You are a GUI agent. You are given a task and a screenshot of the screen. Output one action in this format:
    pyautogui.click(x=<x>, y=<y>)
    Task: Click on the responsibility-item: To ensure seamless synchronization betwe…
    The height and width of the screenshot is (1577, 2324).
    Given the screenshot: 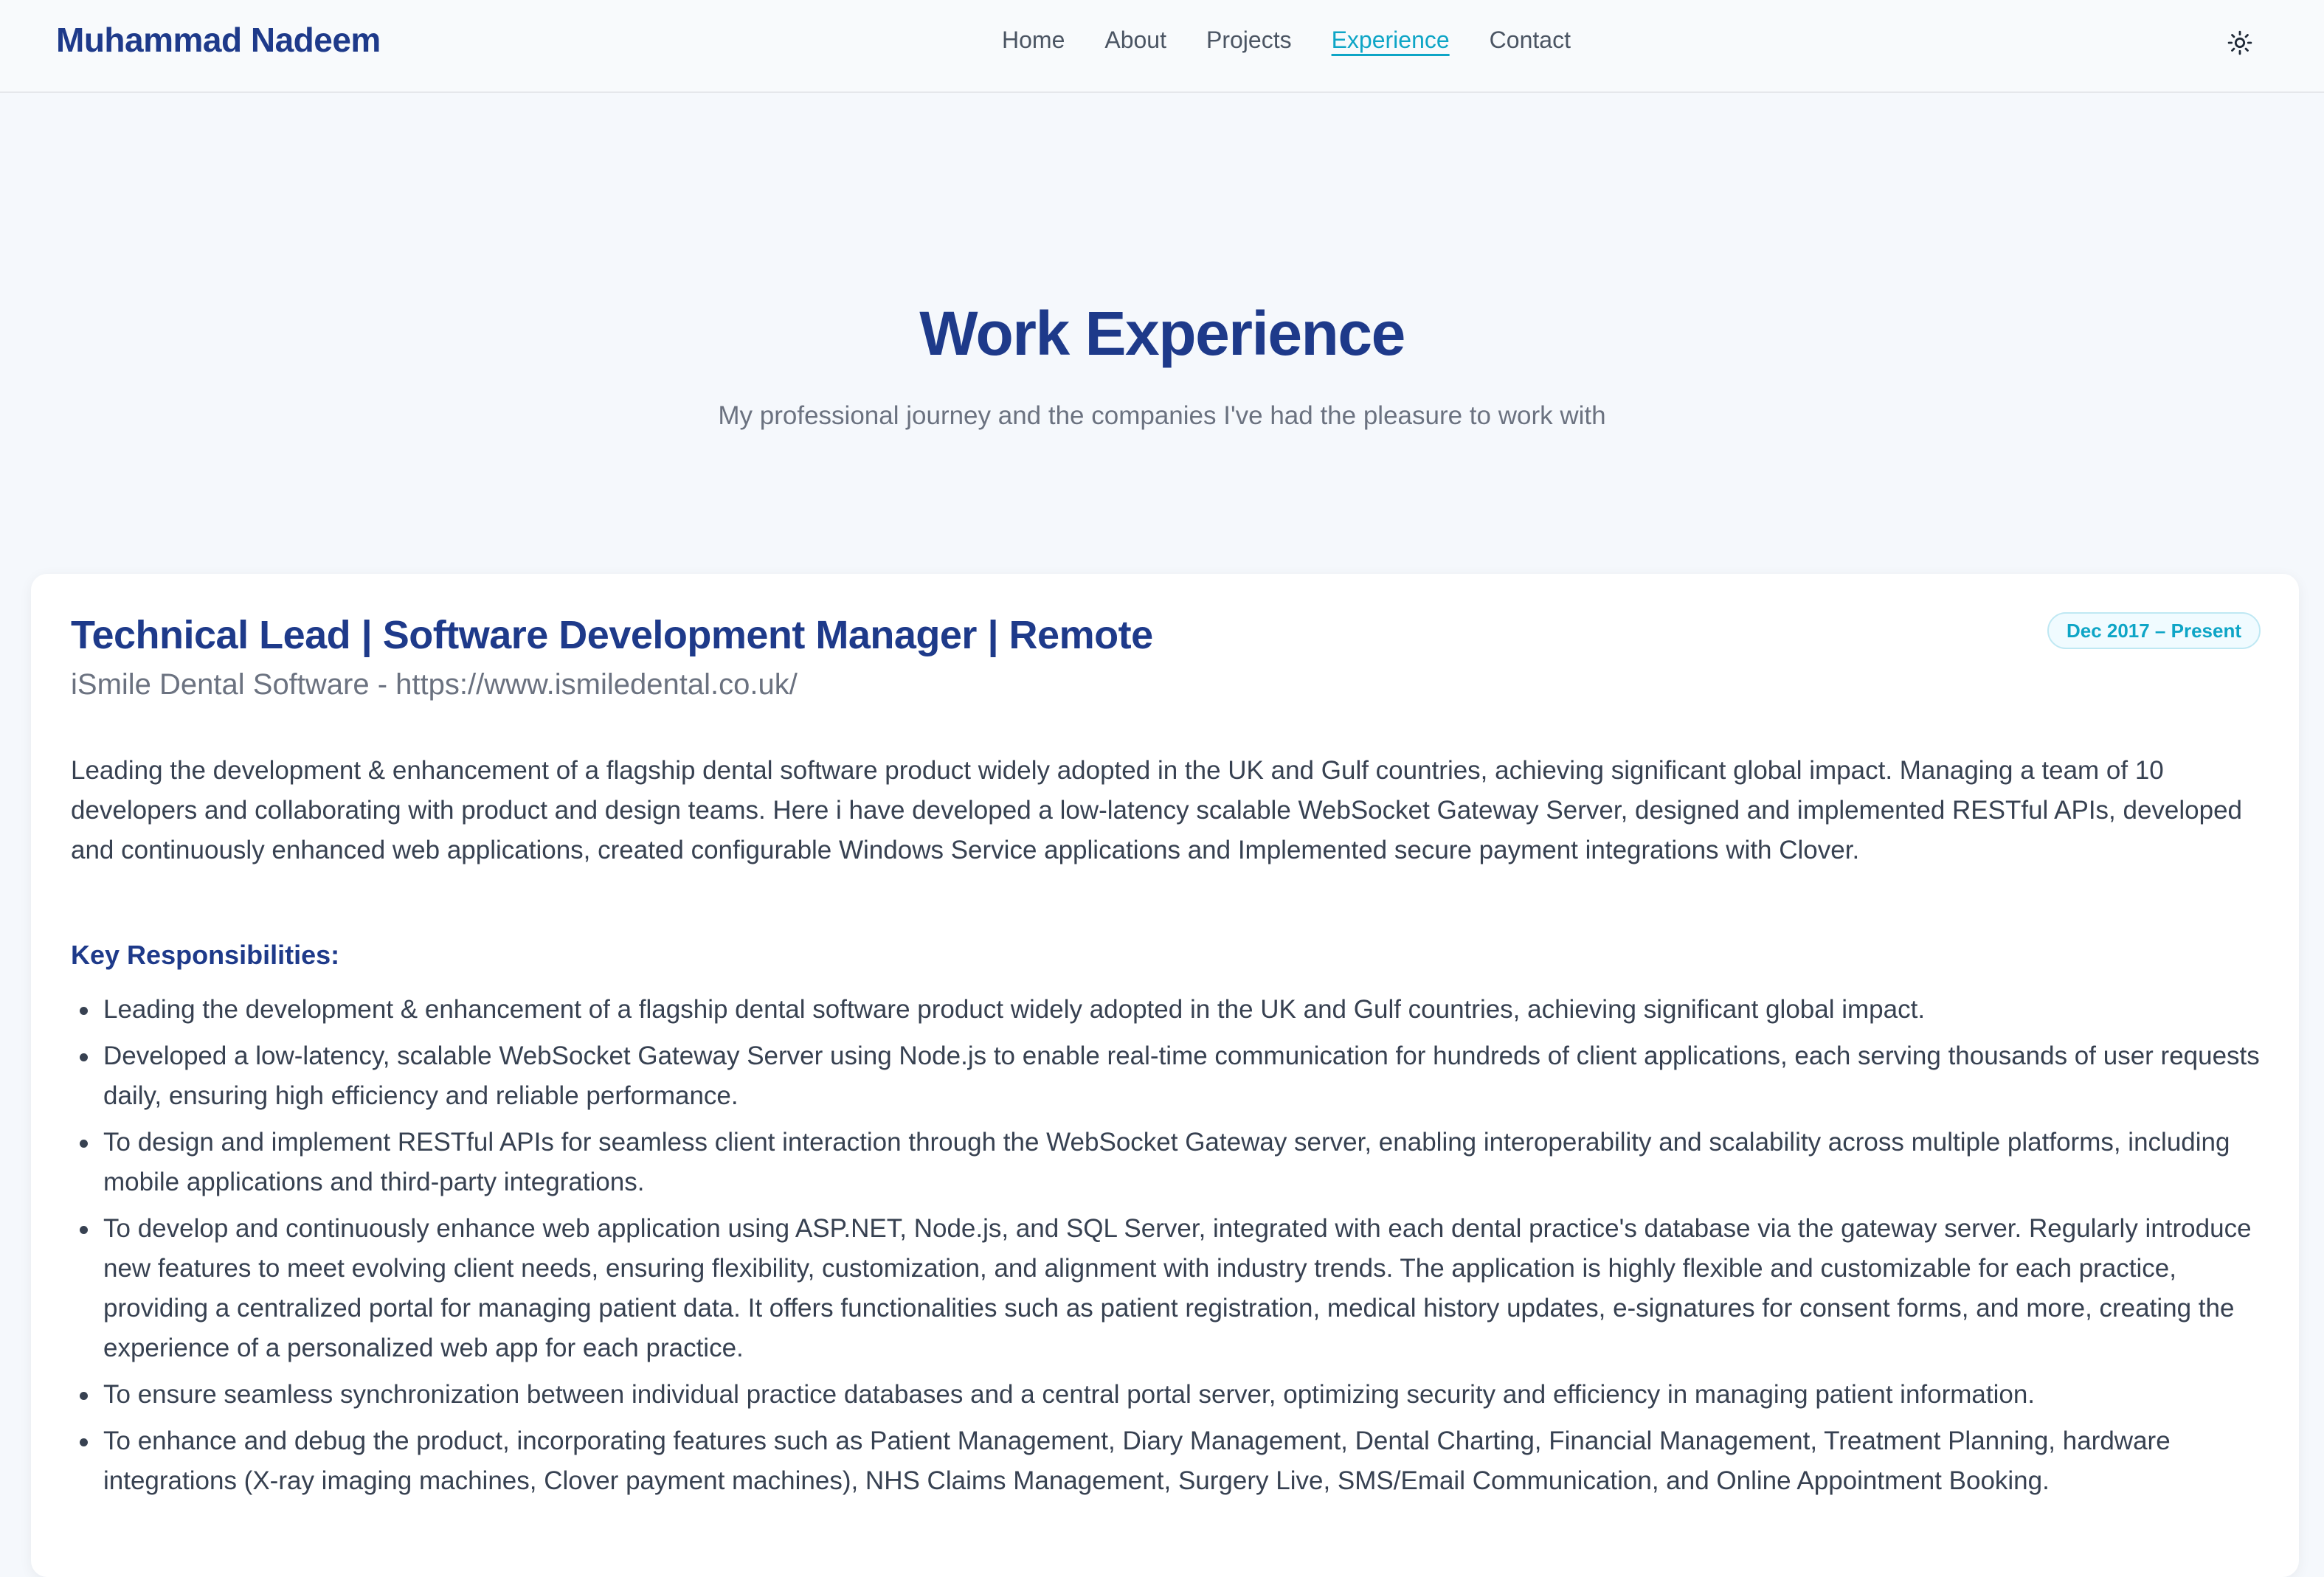 What is the action you would take?
    pyautogui.click(x=1170, y=1395)
    